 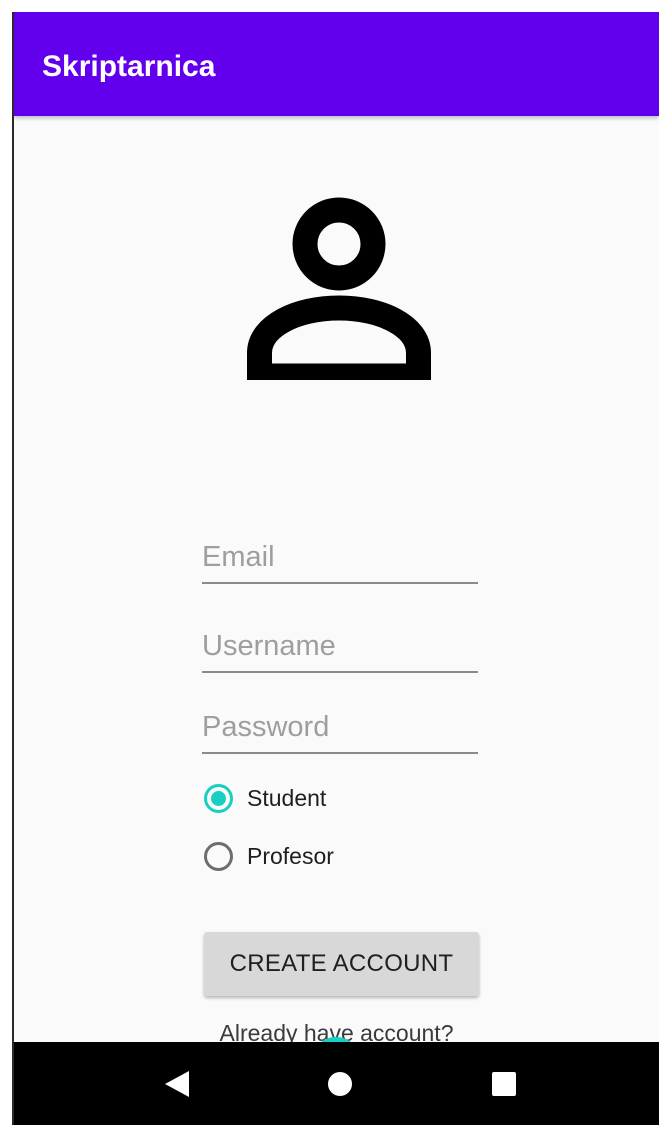 I want to click on radio-dot, so click(x=218, y=798).